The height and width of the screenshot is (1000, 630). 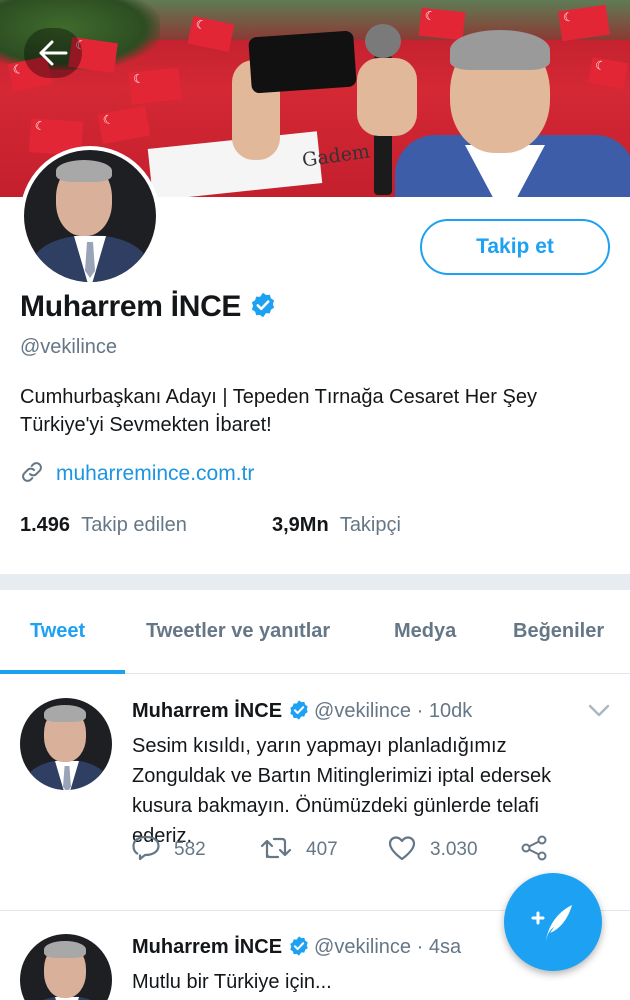 What do you see at coordinates (69, 347) in the screenshot?
I see `profile-handle: @vekilince` at bounding box center [69, 347].